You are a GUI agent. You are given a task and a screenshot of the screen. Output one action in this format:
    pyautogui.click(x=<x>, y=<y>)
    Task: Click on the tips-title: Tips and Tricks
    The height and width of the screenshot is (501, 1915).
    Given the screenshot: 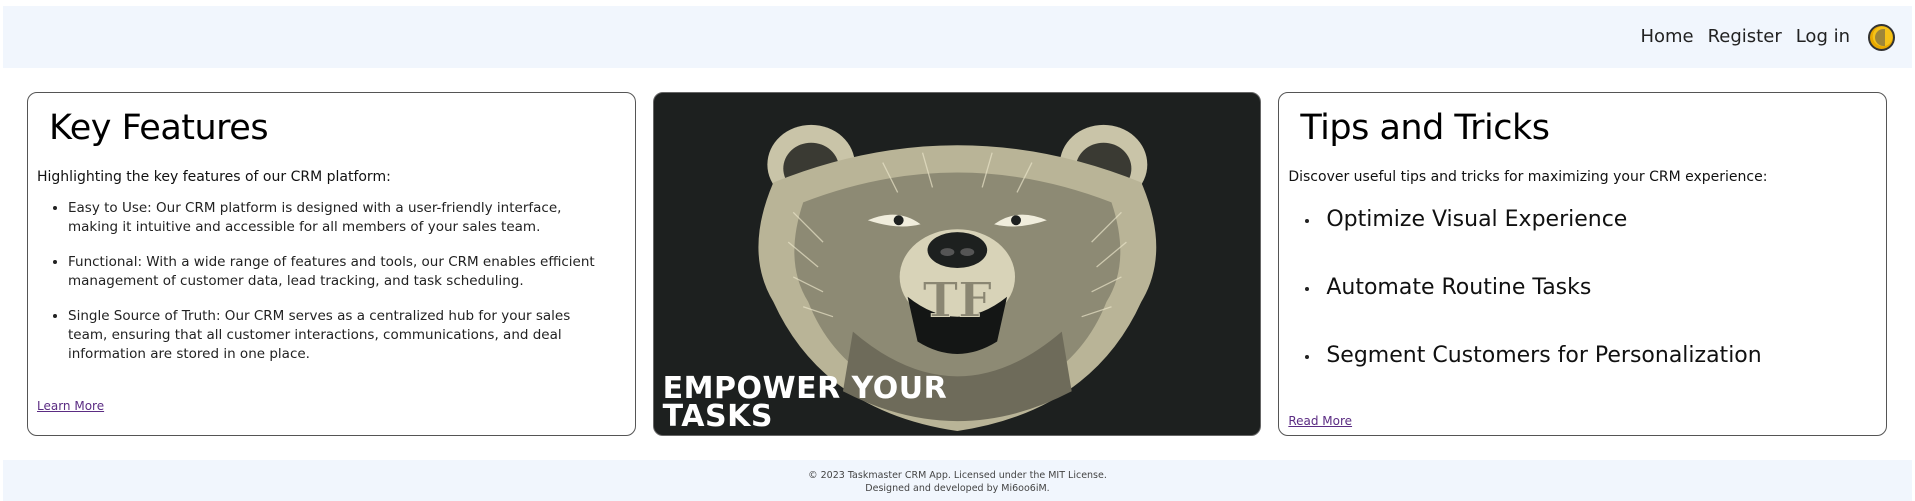 What is the action you would take?
    pyautogui.click(x=1425, y=128)
    